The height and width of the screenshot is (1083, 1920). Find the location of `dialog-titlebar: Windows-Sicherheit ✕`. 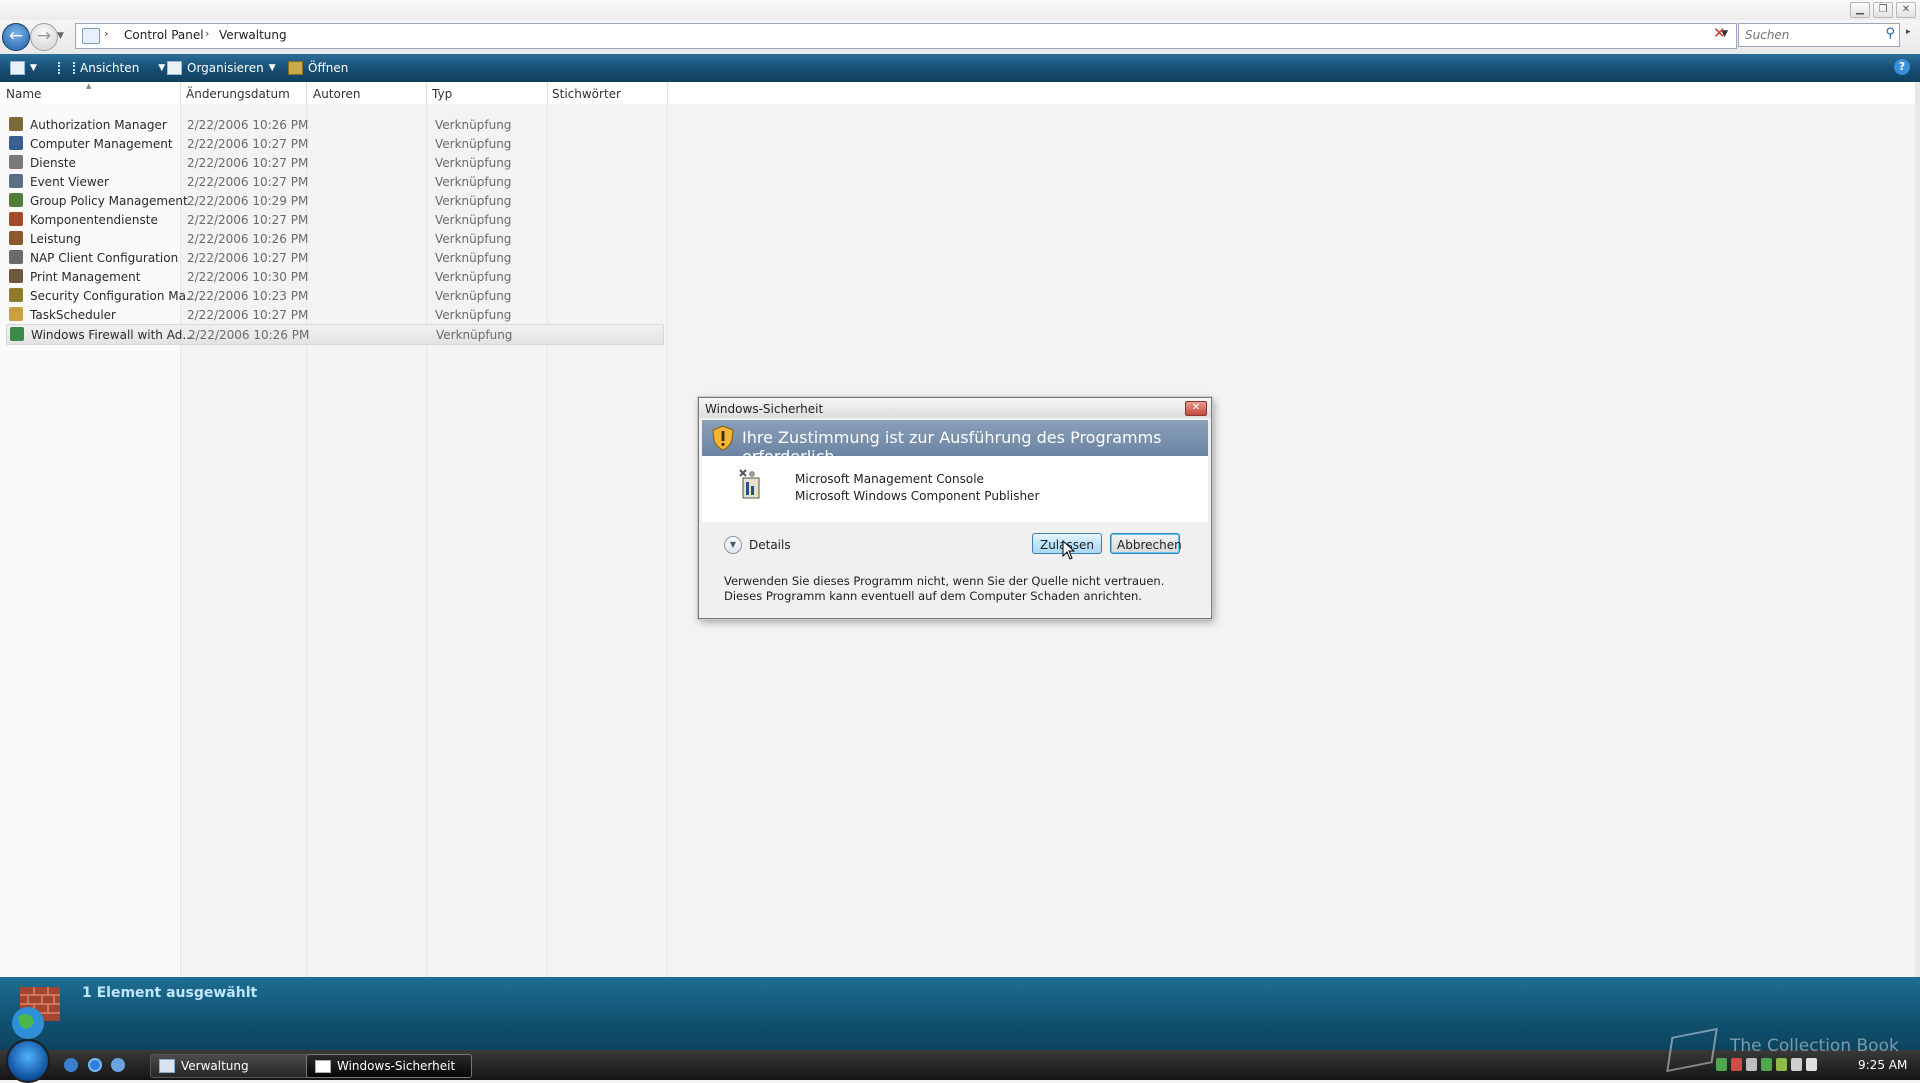

dialog-titlebar: Windows-Sicherheit ✕ is located at coordinates (955, 408).